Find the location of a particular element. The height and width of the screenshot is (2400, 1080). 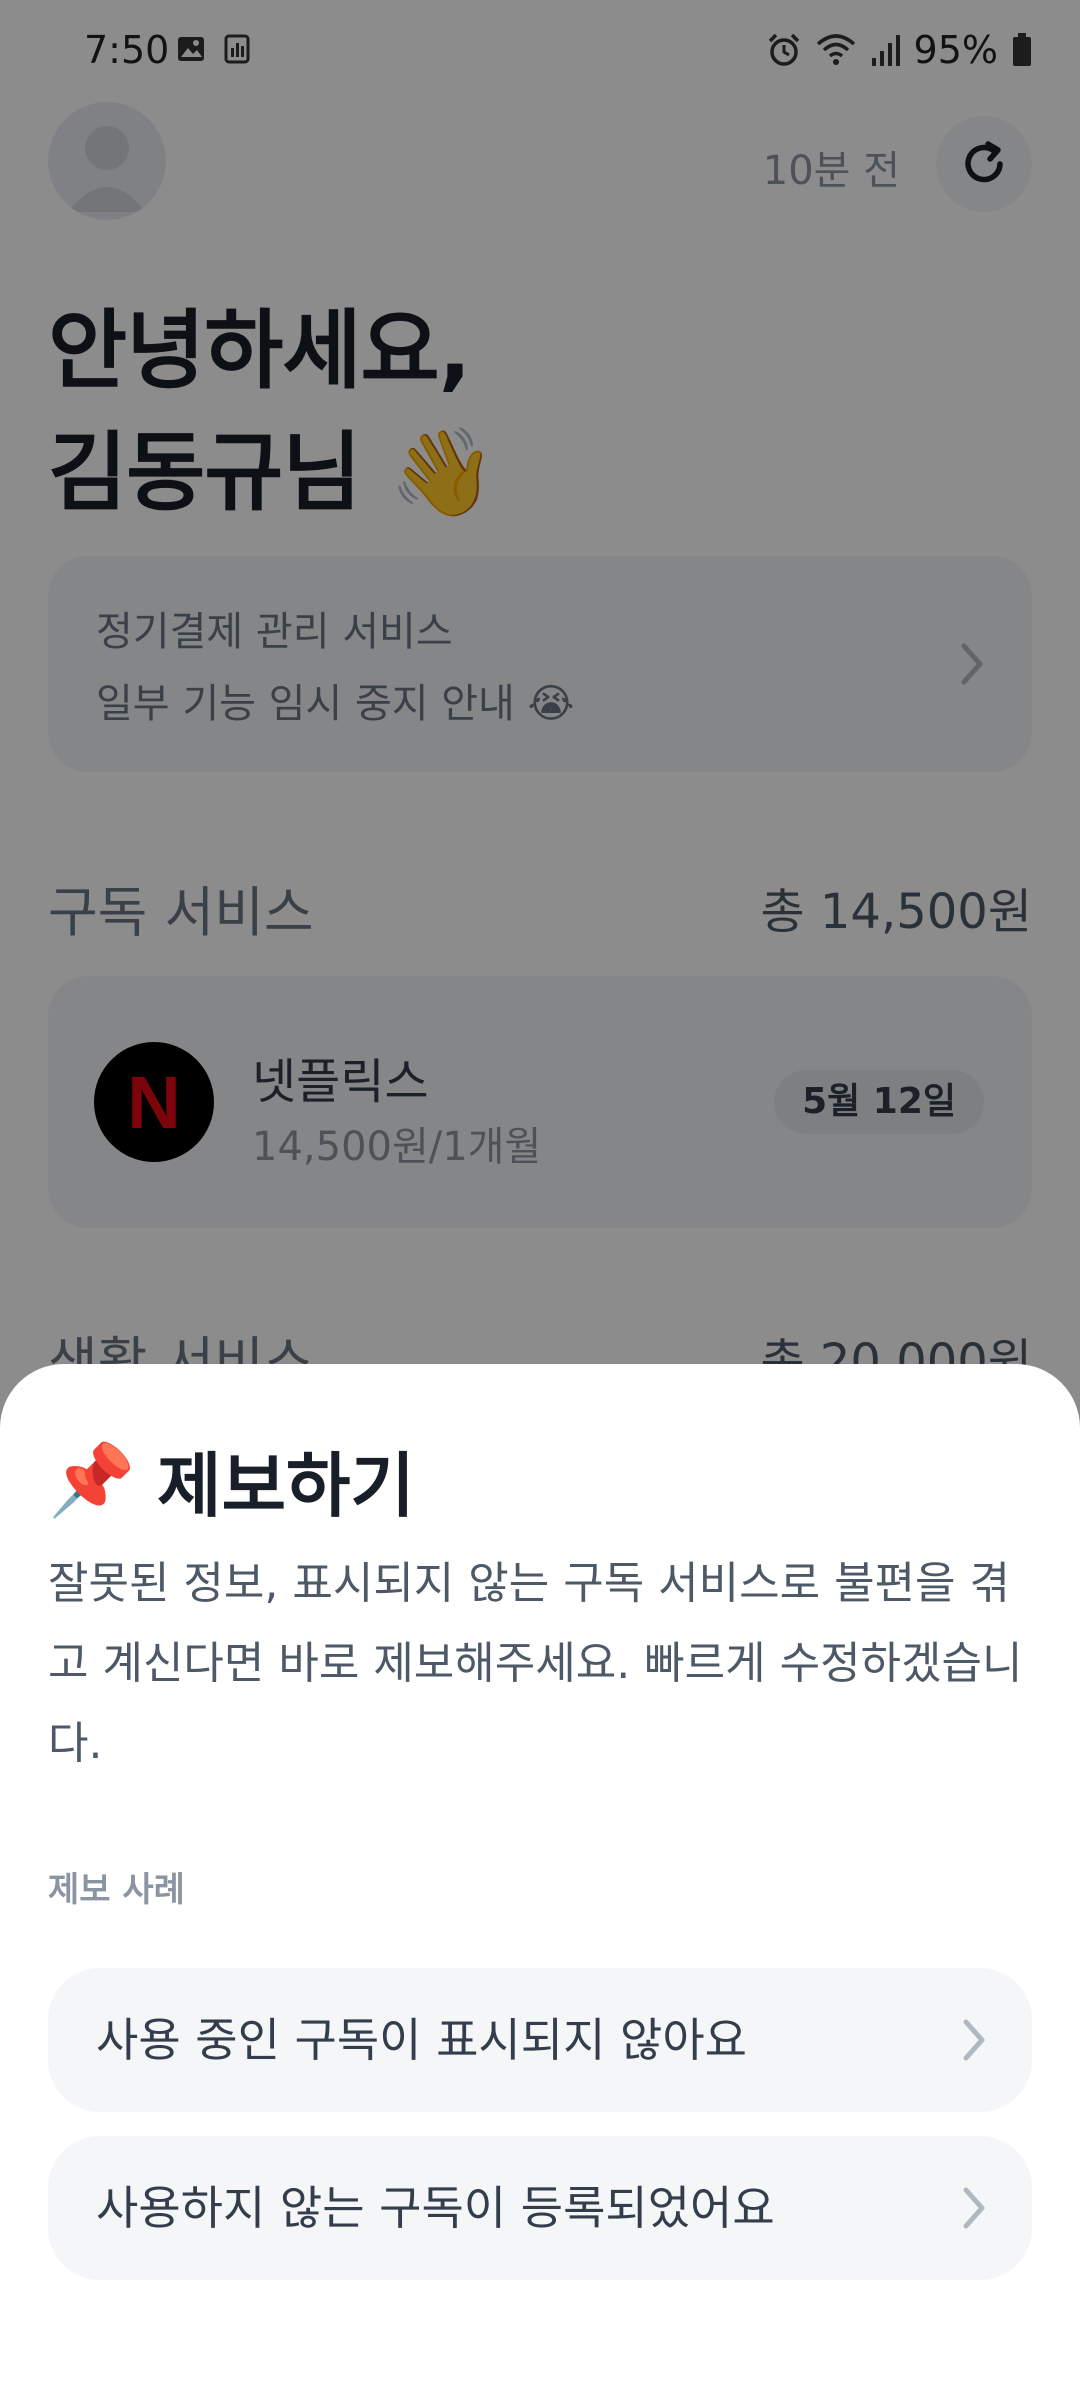

sheet-title: 📌 제보하기 is located at coordinates (231, 1480).